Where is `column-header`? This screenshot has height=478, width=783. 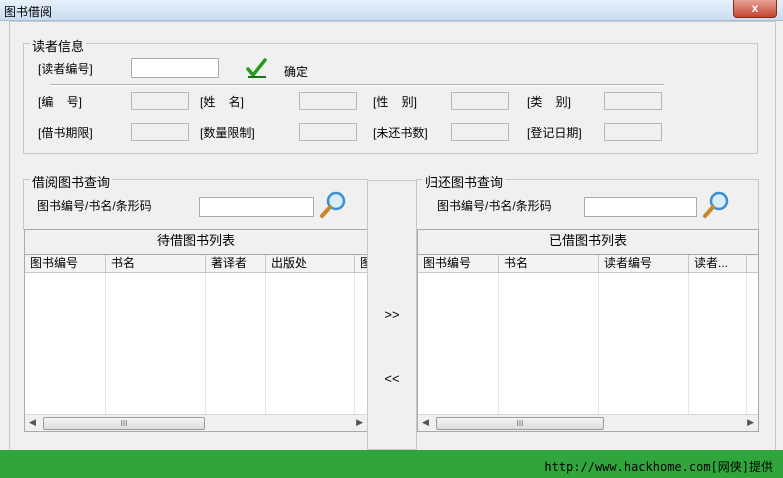
column-header is located at coordinates (752, 263).